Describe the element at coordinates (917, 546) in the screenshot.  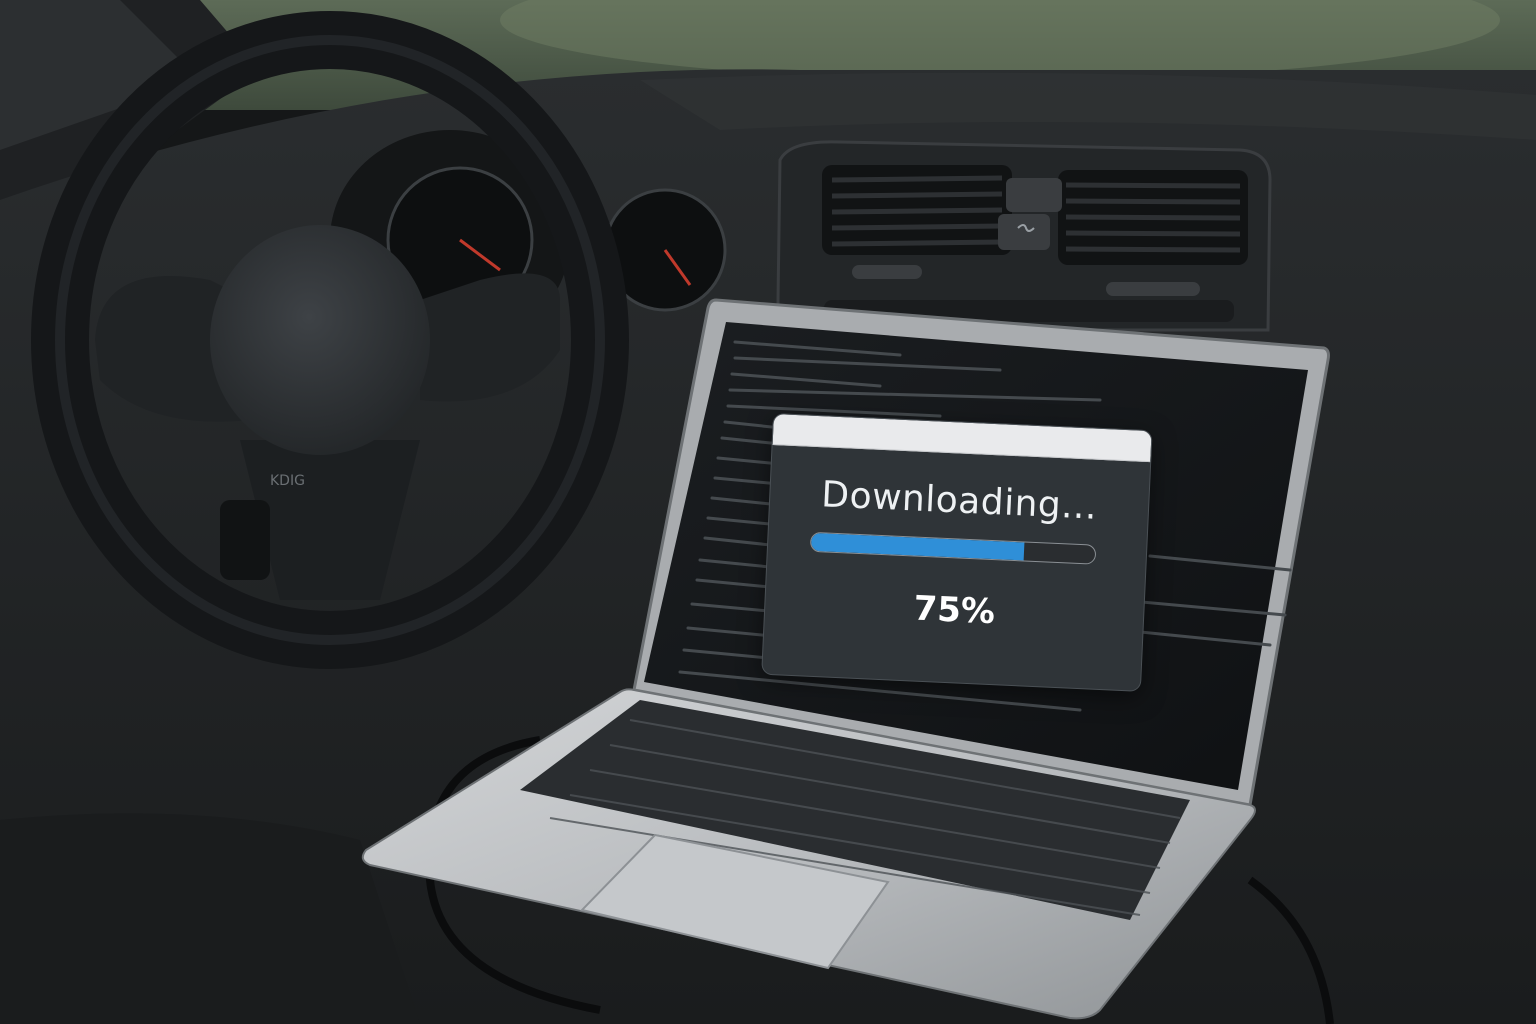
I see `download-progress-fill` at that location.